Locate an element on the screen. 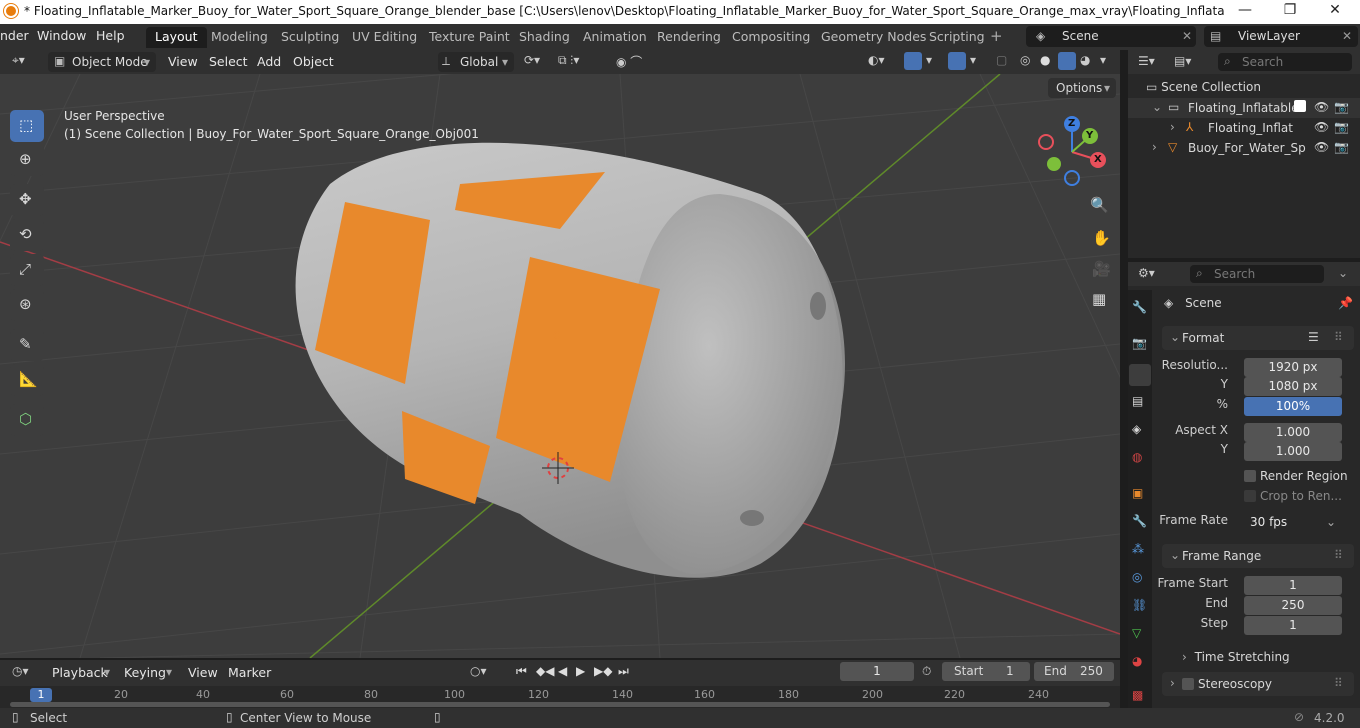 This screenshot has height=728, width=1360. menu-add: Add is located at coordinates (269, 61).